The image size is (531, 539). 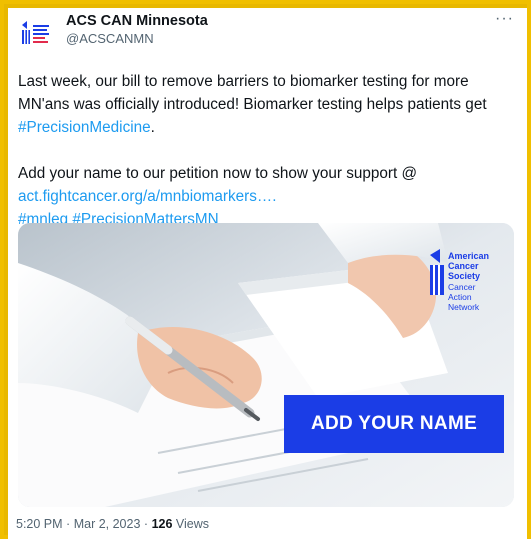 I want to click on period-text: ., so click(x=152, y=127).